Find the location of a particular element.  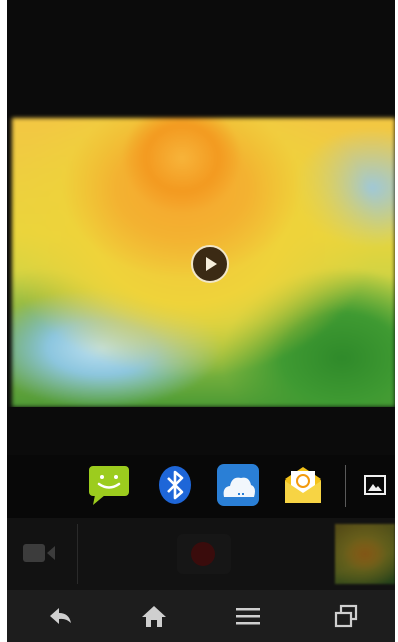

navigation-bar is located at coordinates (201, 616).